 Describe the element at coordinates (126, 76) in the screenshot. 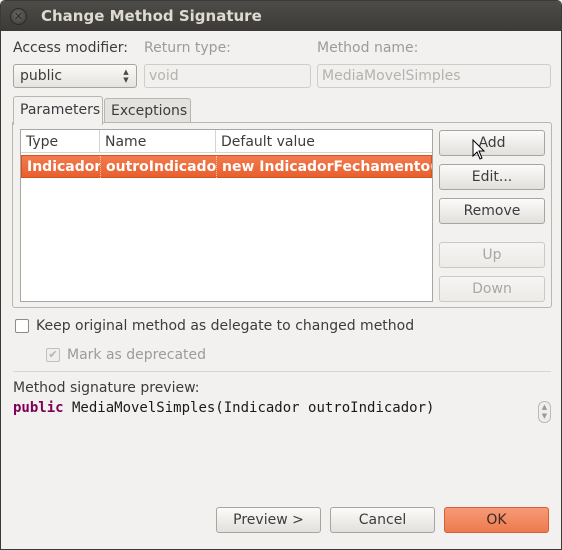

I see `up-down-arrows-icon: ▲ ▼` at that location.